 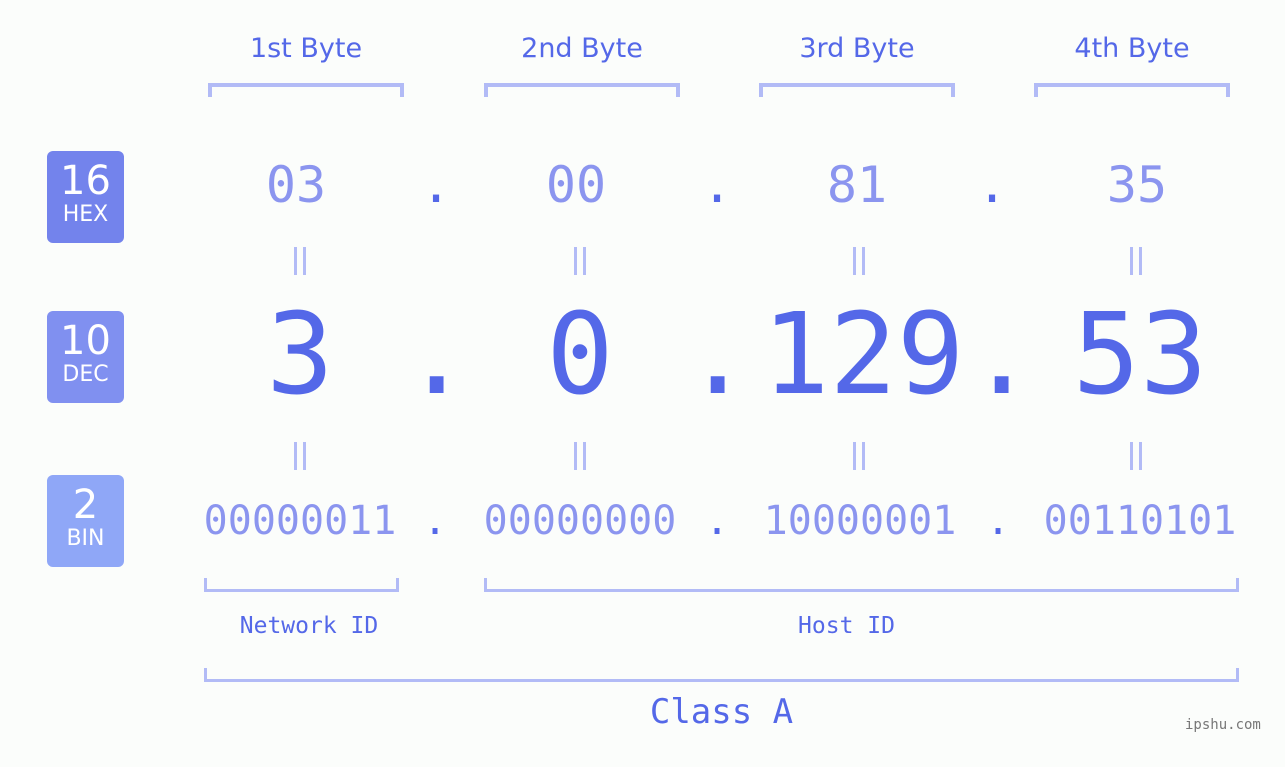 I want to click on host-id-bracket, so click(x=861, y=585).